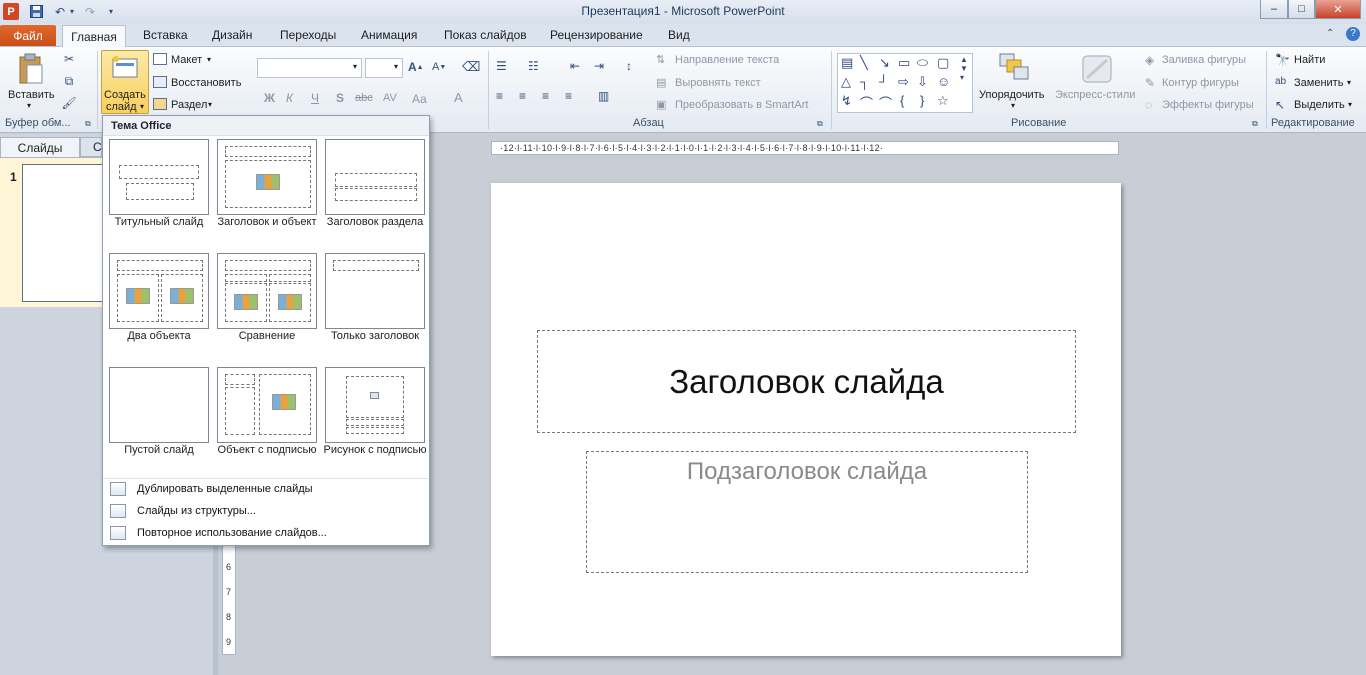 This screenshot has height=675, width=1366. I want to click on left-brace-icon: {, so click(902, 100).